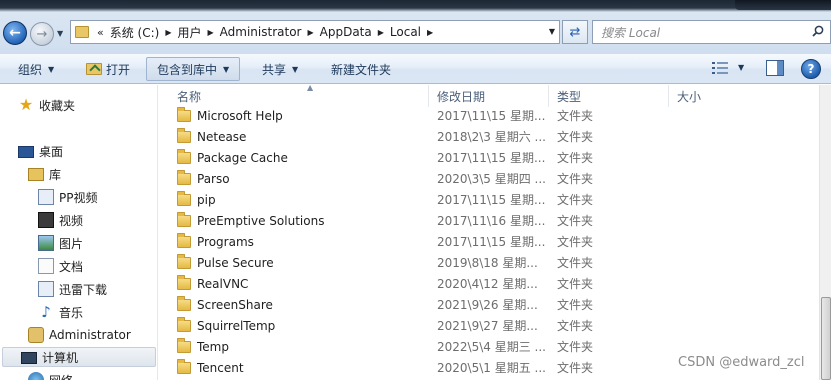 This screenshot has width=831, height=380. Describe the element at coordinates (108, 69) in the screenshot. I see `open-button: 打开` at that location.